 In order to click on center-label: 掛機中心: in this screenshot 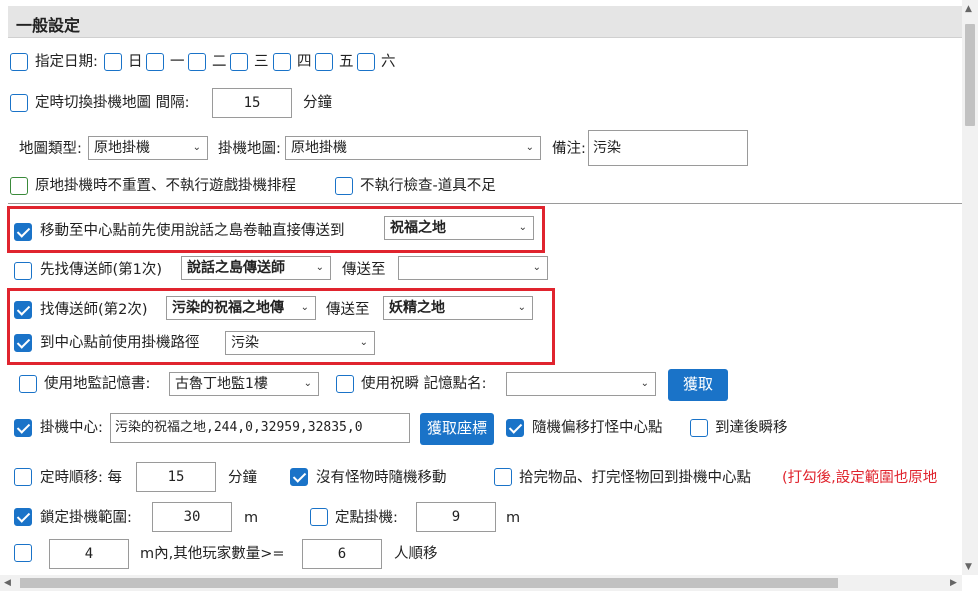, I will do `click(71, 428)`.